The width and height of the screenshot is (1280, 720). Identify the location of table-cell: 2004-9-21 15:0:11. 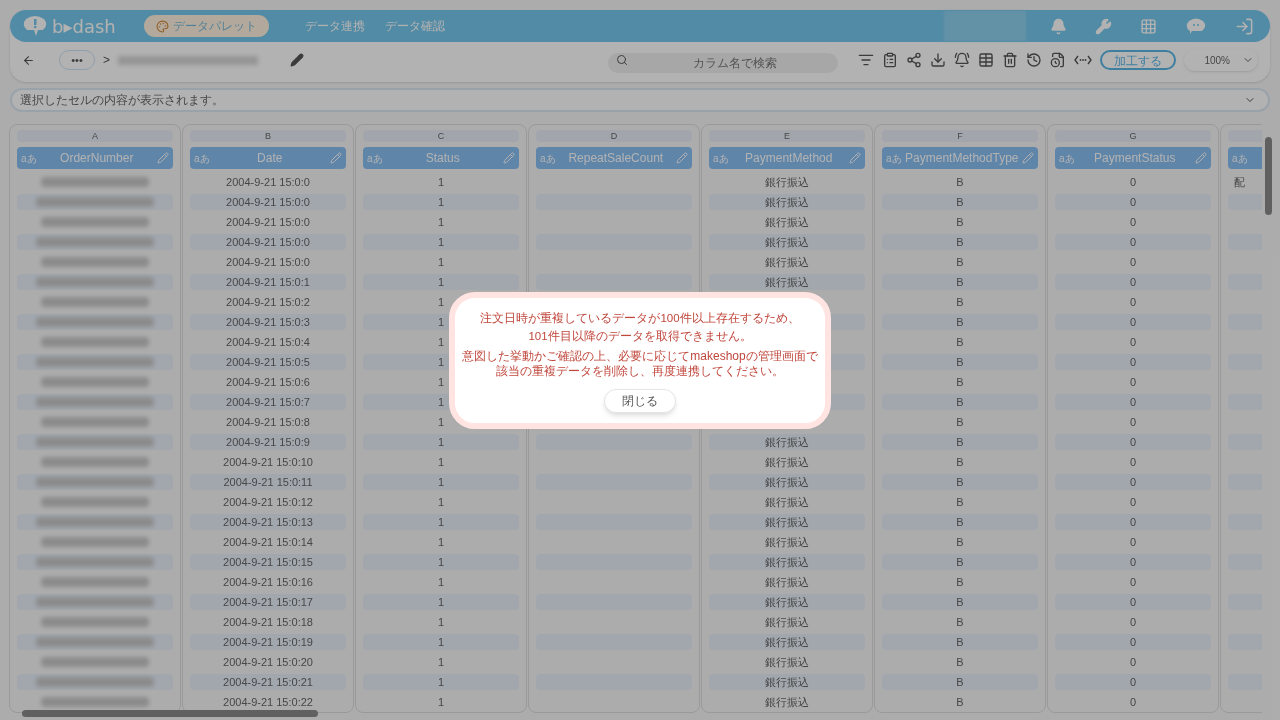
(268, 482).